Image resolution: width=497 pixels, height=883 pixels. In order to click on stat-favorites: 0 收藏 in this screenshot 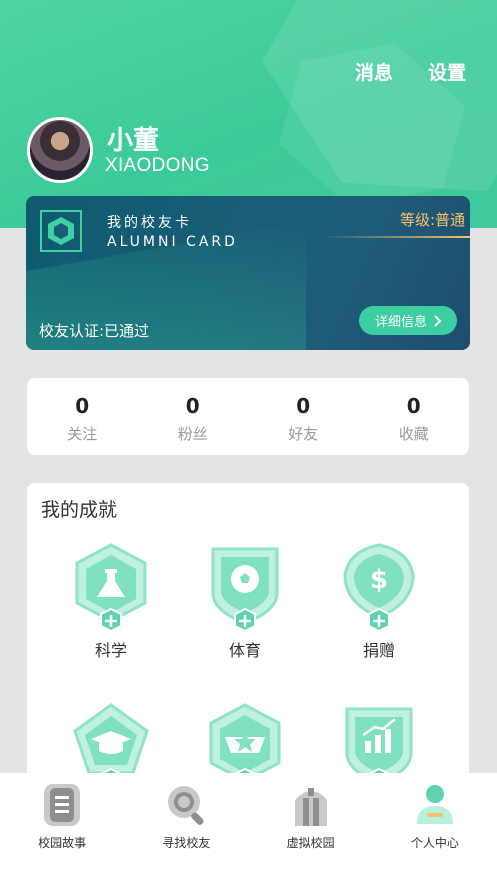, I will do `click(414, 416)`.